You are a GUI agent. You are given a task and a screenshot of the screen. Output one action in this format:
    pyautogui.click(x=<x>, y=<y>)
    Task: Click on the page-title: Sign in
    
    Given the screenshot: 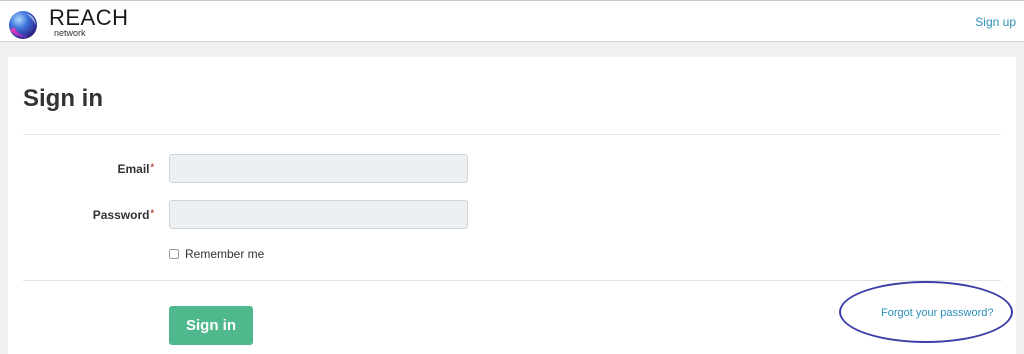 What is the action you would take?
    pyautogui.click(x=63, y=98)
    